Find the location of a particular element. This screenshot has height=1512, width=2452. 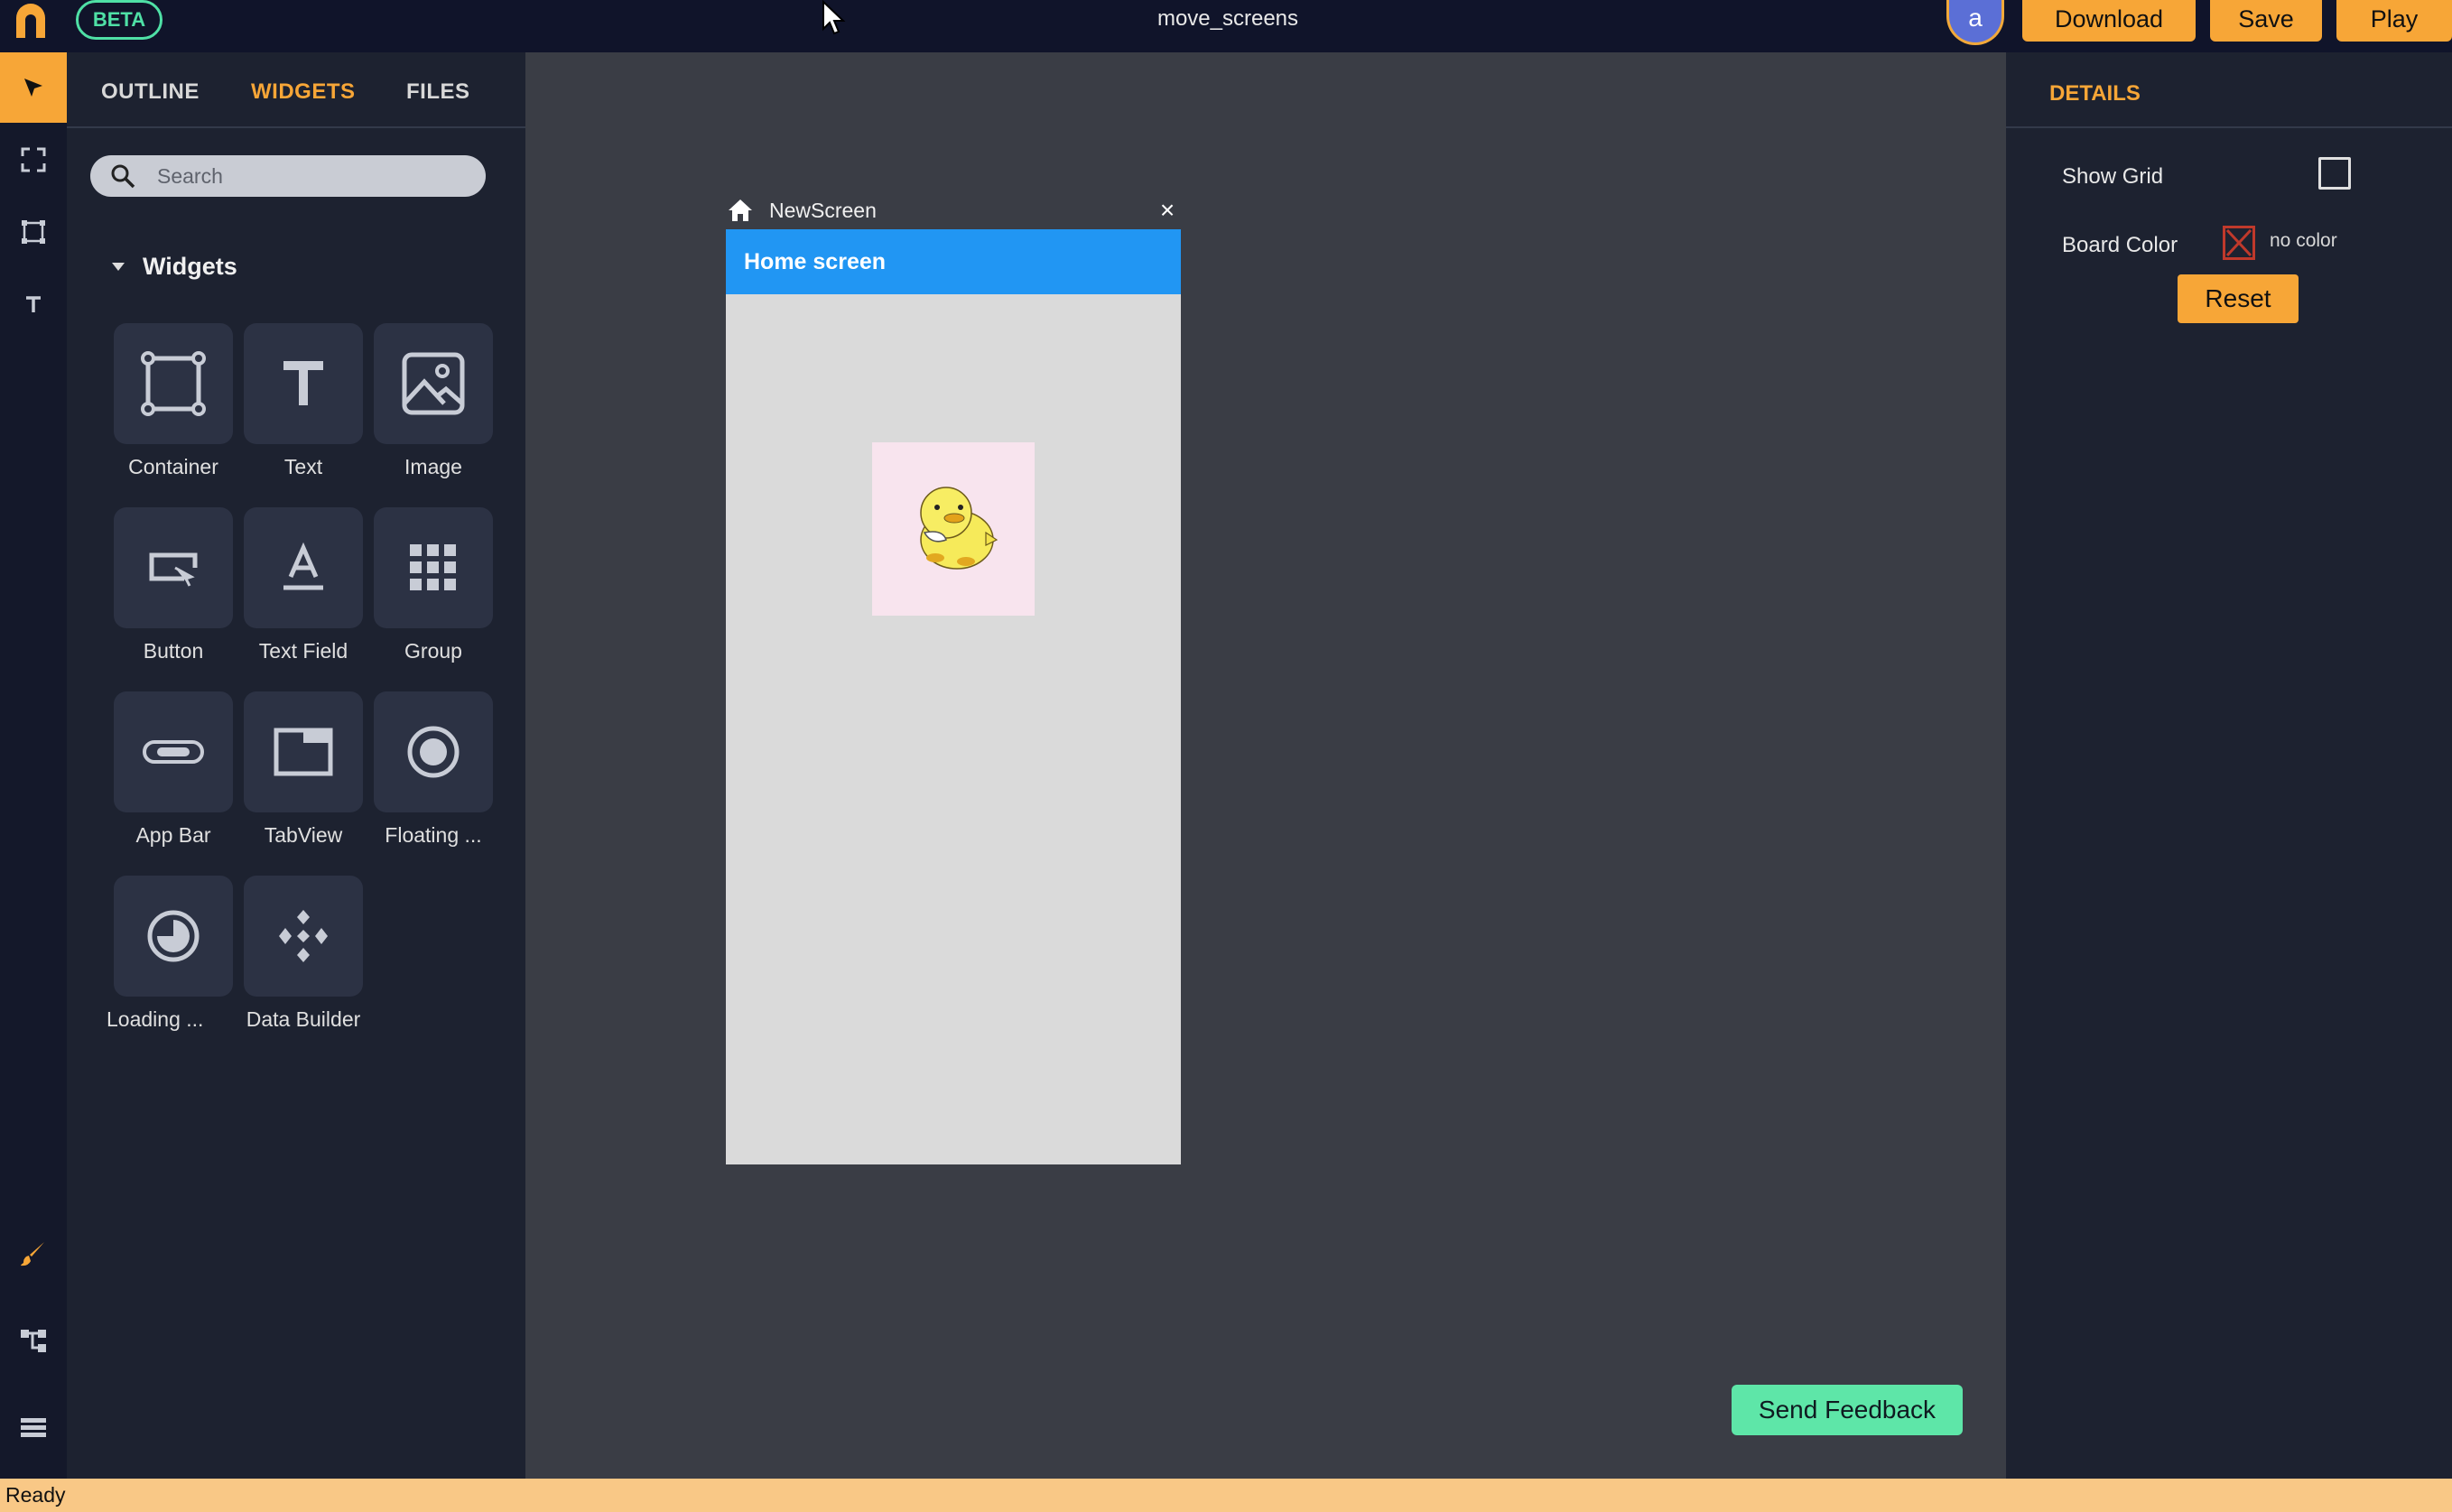

widget-label: Text is located at coordinates (303, 466).